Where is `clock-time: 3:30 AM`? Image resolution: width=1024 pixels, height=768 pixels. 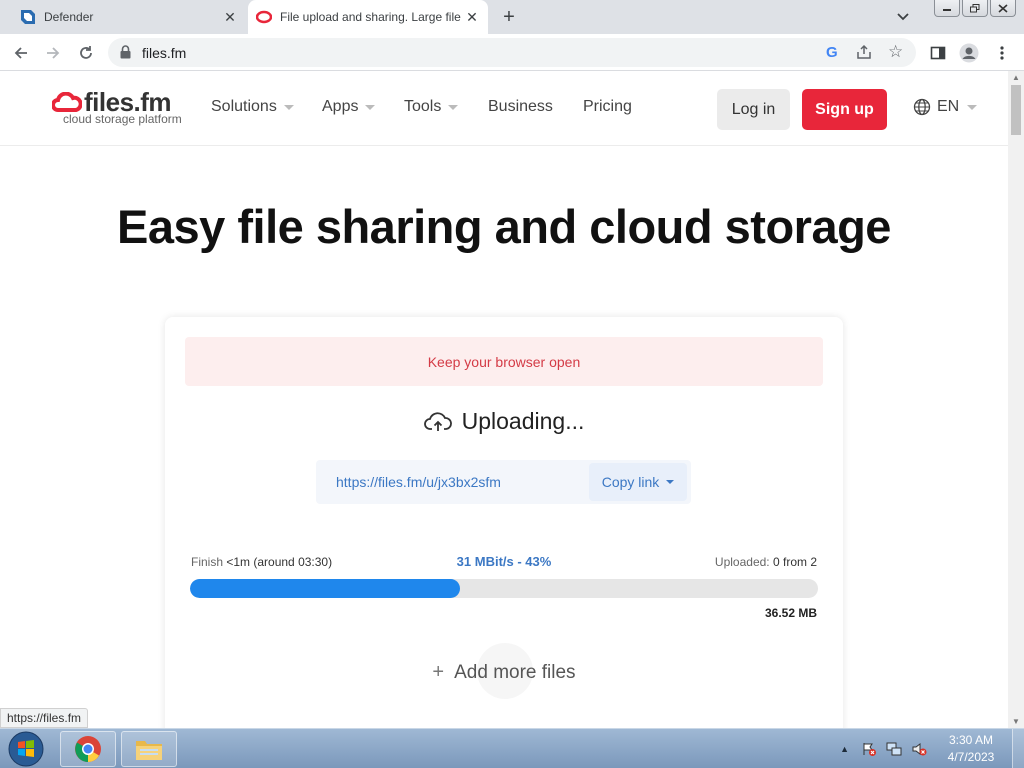 clock-time: 3:30 AM is located at coordinates (971, 740).